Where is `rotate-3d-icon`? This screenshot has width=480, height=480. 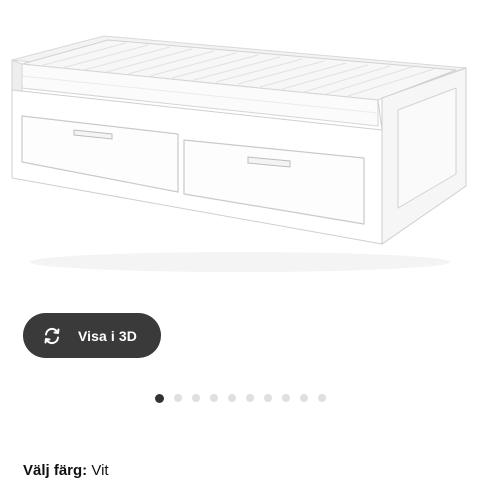
rotate-3d-icon is located at coordinates (52, 336).